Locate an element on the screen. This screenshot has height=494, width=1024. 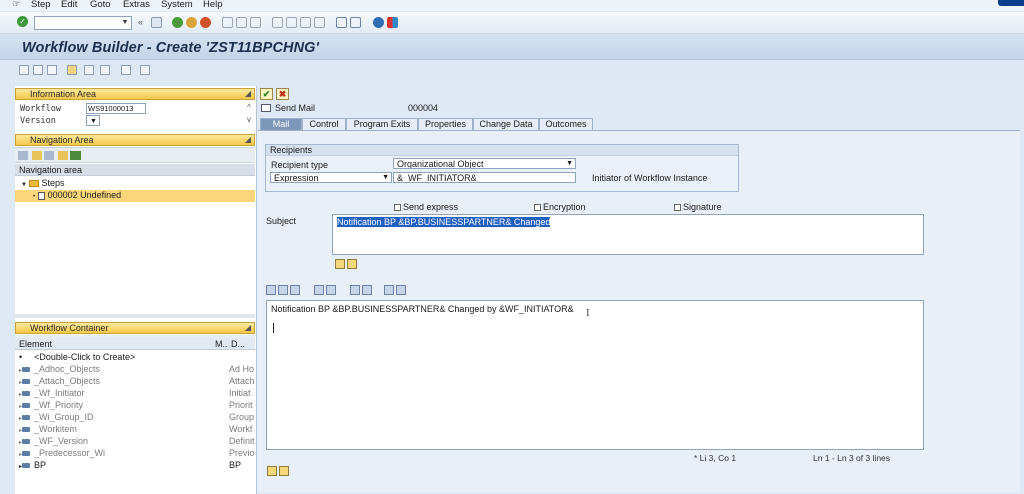
undo-icon is located at coordinates (319, 290).